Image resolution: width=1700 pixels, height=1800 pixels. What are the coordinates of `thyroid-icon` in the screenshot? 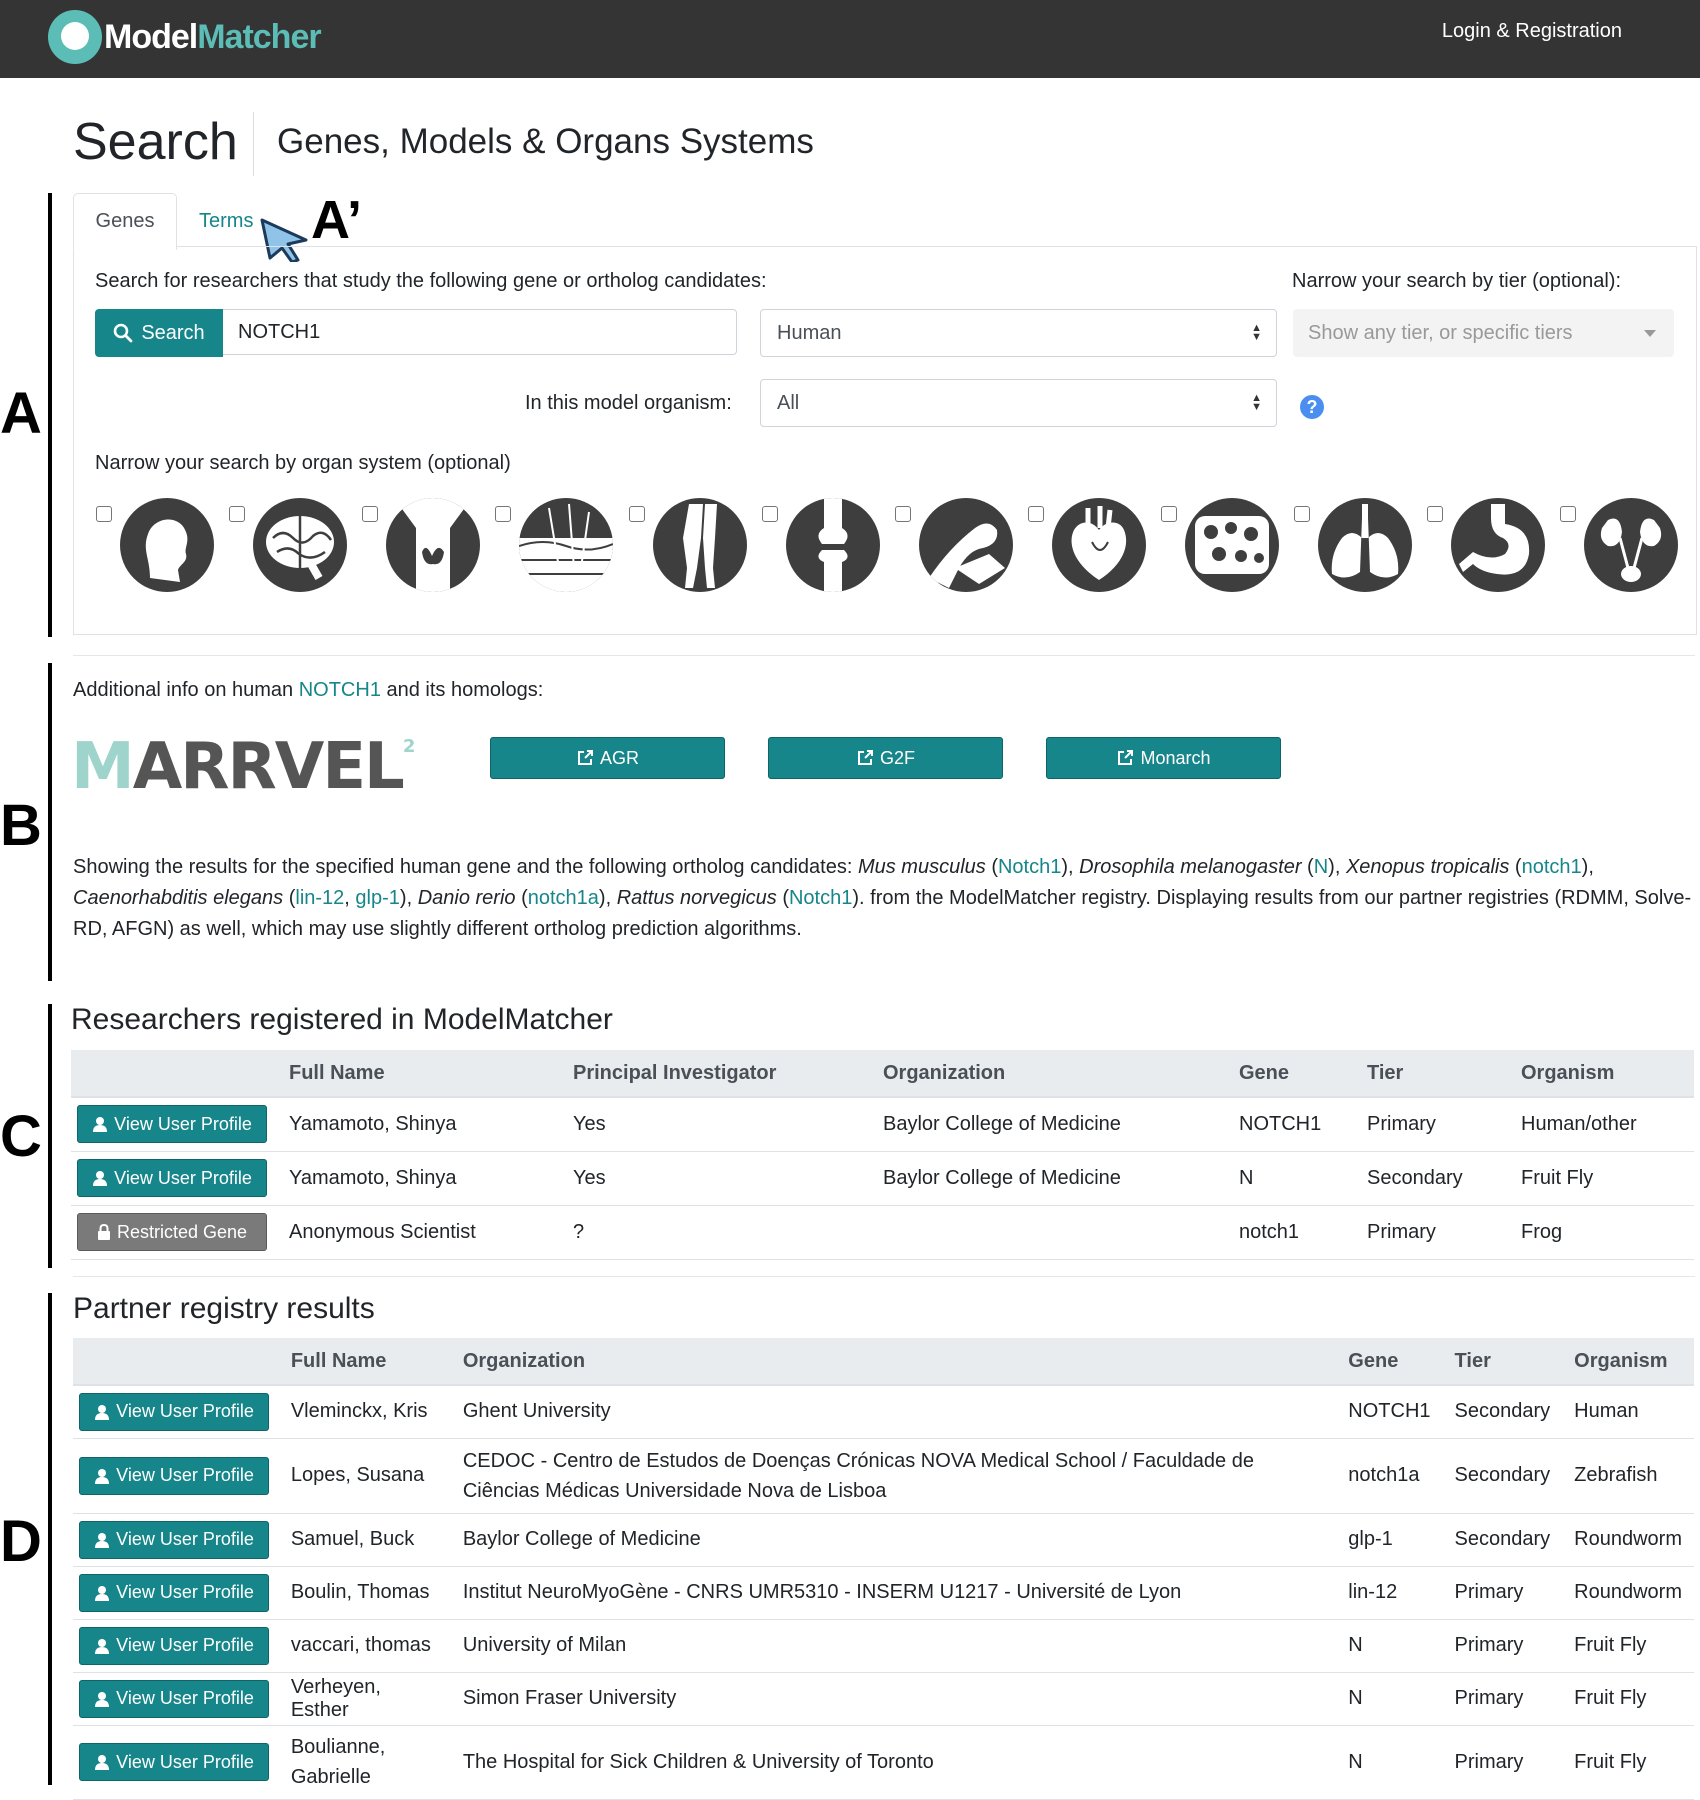 It's located at (433, 545).